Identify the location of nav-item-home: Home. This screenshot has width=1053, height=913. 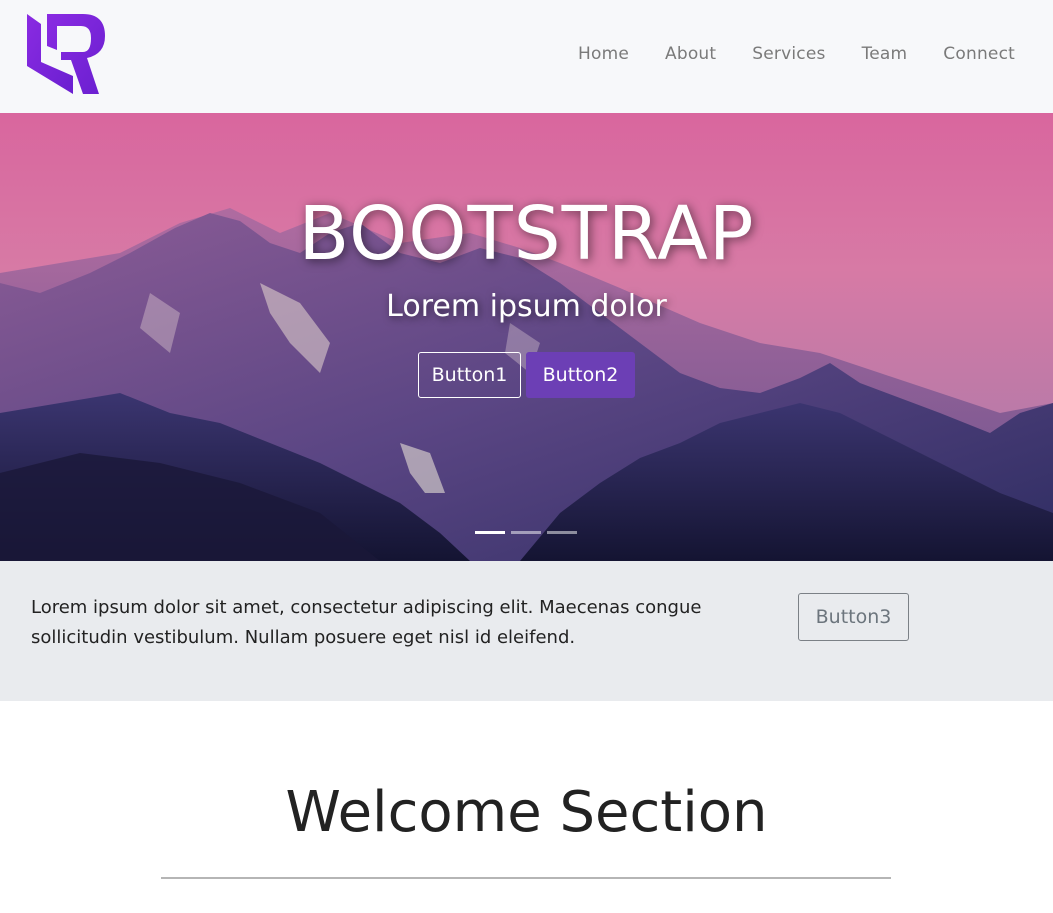
(603, 54).